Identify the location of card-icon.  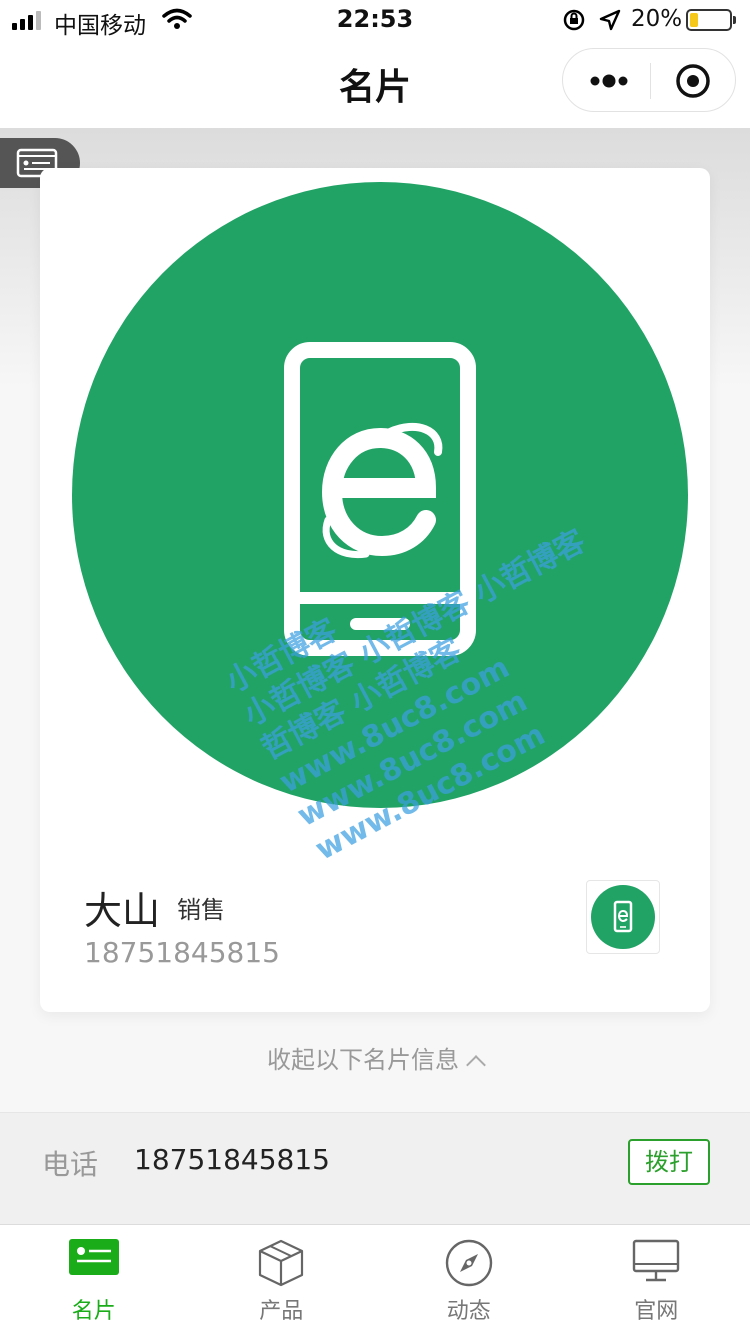
(93, 1257).